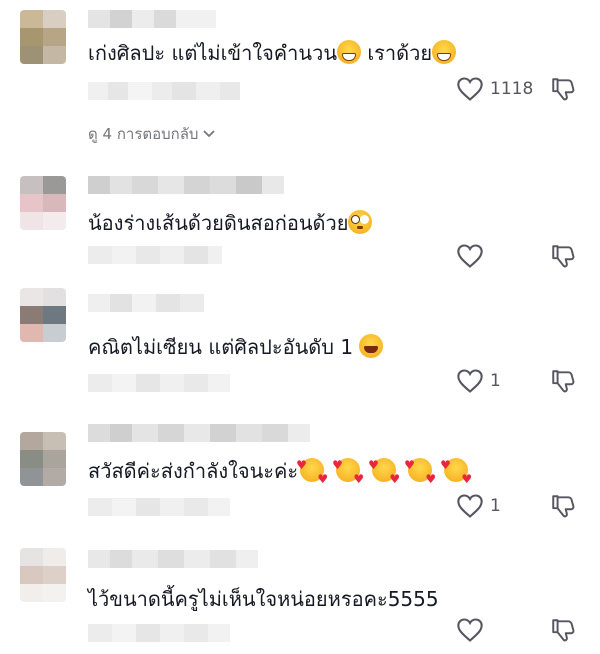 Image resolution: width=600 pixels, height=654 pixels. What do you see at coordinates (230, 223) in the screenshot?
I see `comment-text: น้องร่างเส้นด้วยดินสอก่อนด้วย` at bounding box center [230, 223].